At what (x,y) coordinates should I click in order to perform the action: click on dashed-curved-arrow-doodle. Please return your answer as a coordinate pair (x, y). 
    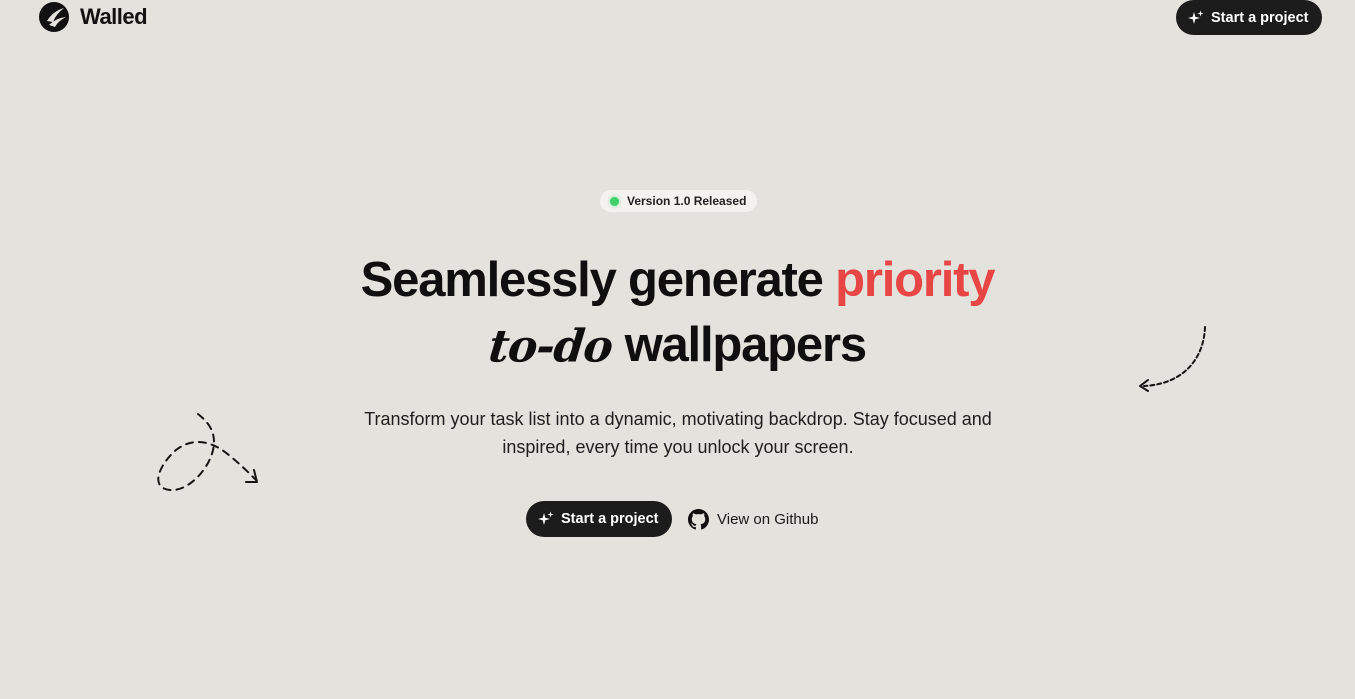
    Looking at the image, I should click on (1172, 359).